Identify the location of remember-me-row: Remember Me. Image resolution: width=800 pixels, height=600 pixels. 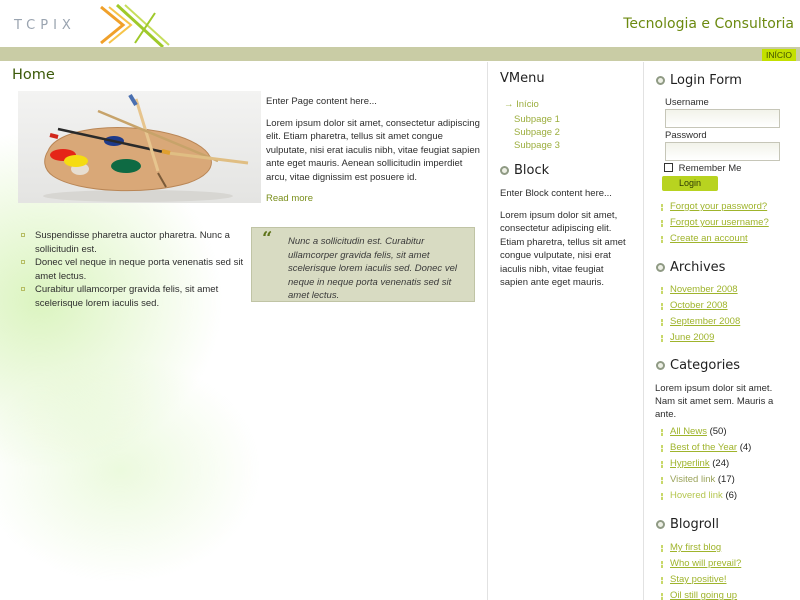
(724, 168).